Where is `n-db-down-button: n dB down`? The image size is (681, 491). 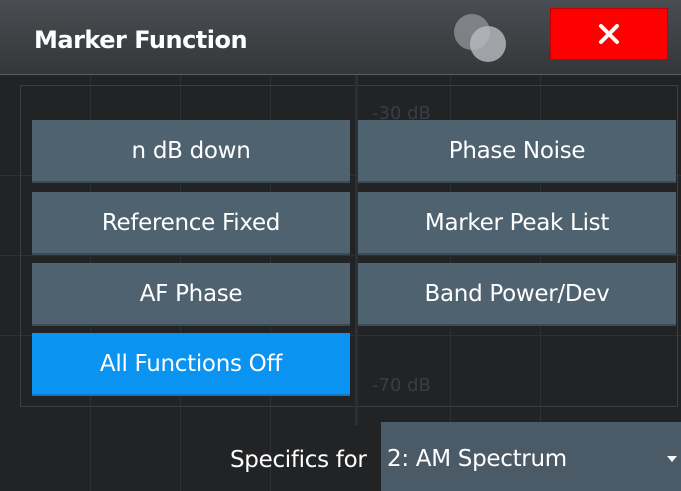
n-db-down-button: n dB down is located at coordinates (191, 151).